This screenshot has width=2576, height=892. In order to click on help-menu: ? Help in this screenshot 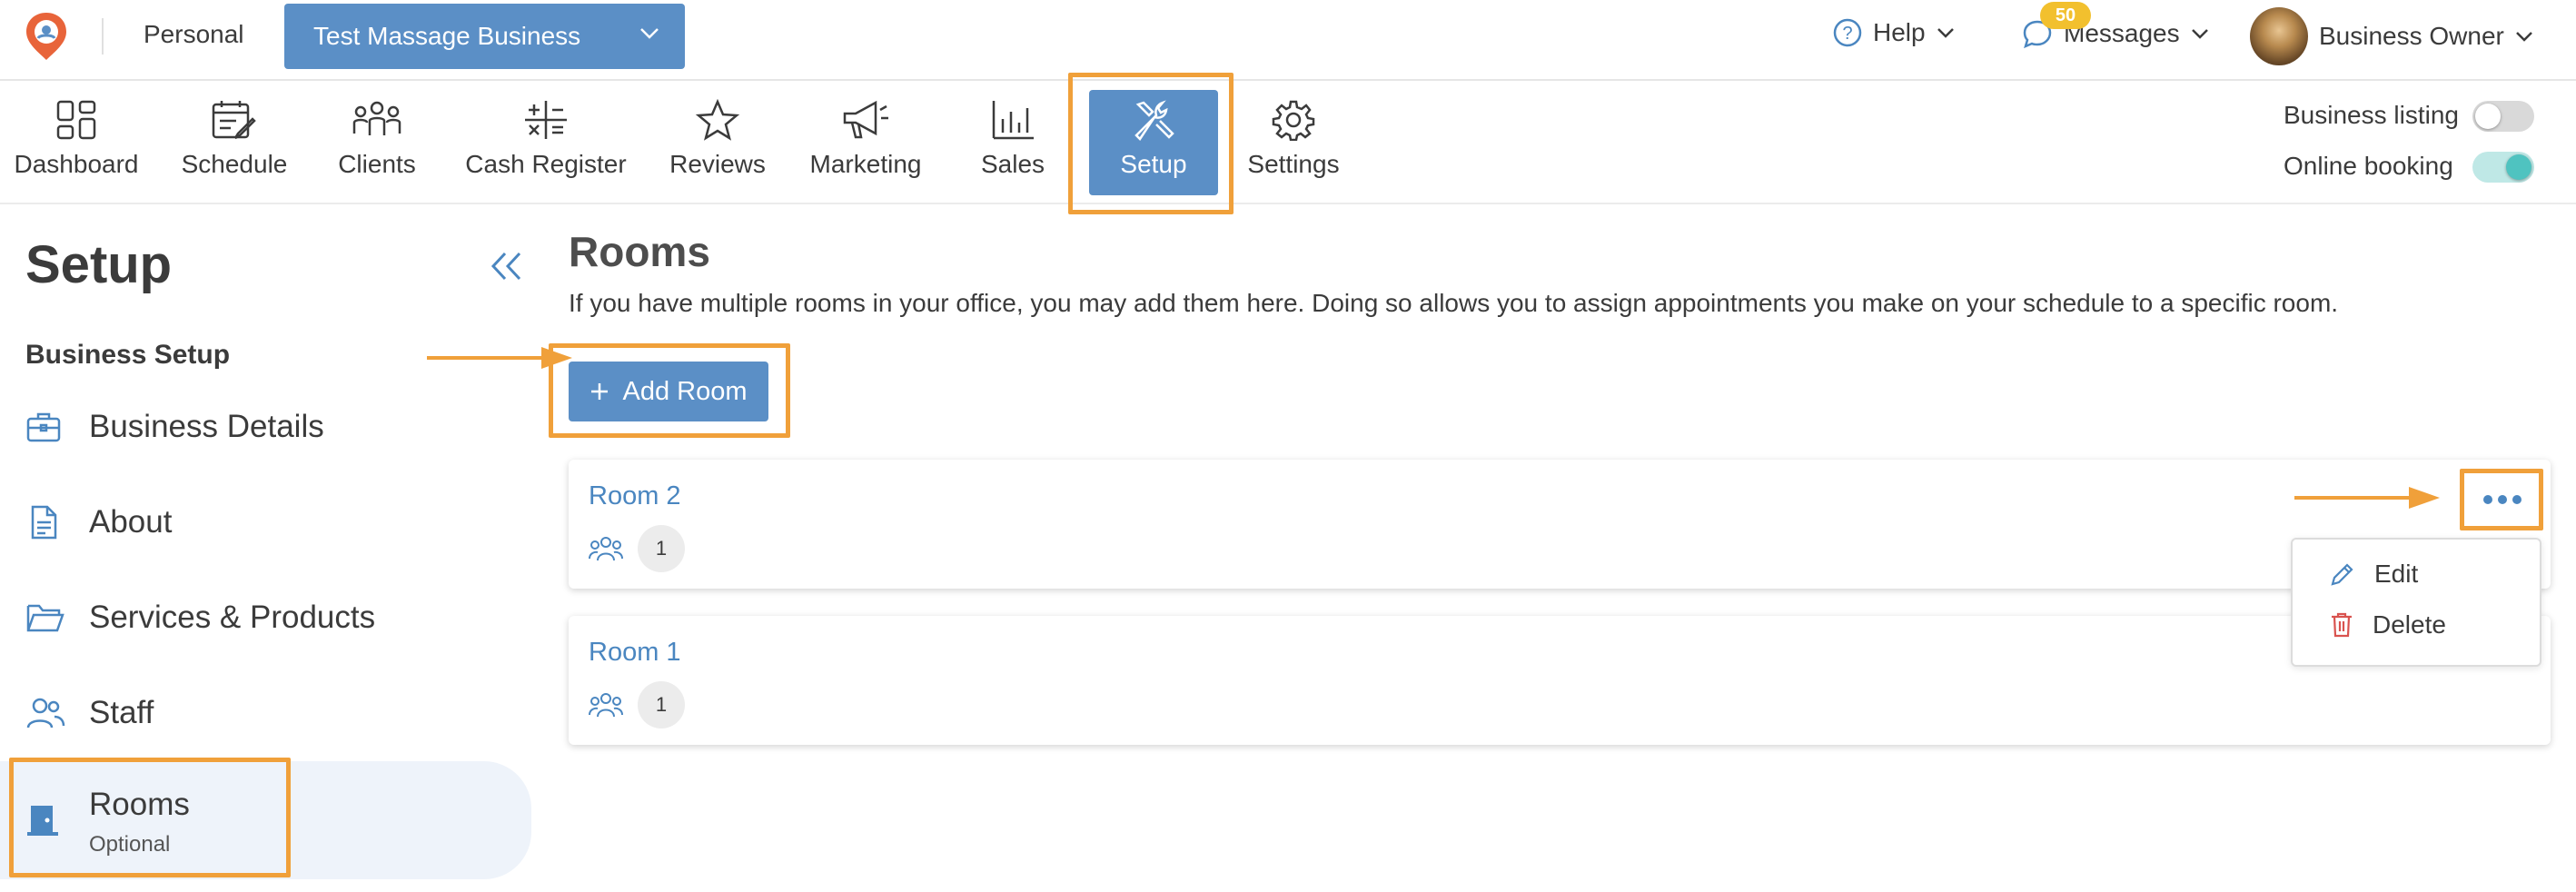, I will do `click(1894, 32)`.